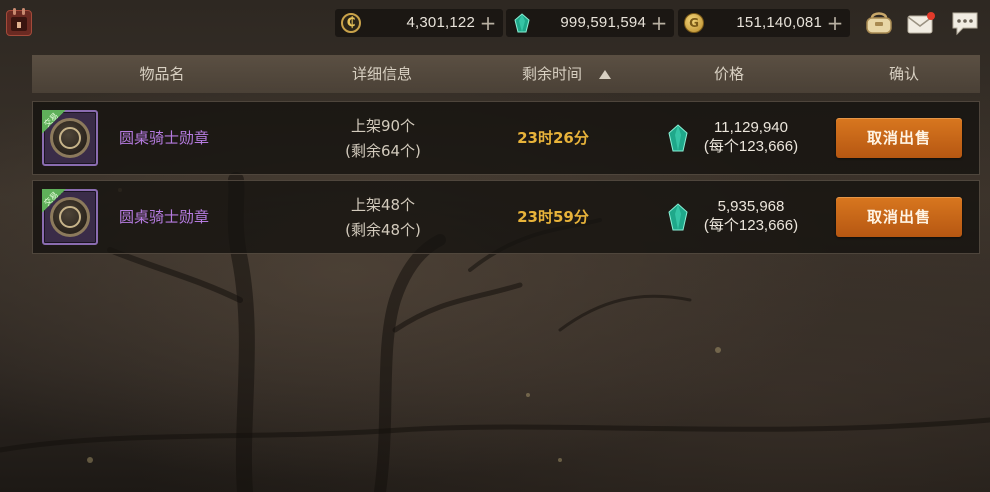 The width and height of the screenshot is (990, 492). What do you see at coordinates (383, 126) in the screenshot?
I see `listed-quantity: 上架90个` at bounding box center [383, 126].